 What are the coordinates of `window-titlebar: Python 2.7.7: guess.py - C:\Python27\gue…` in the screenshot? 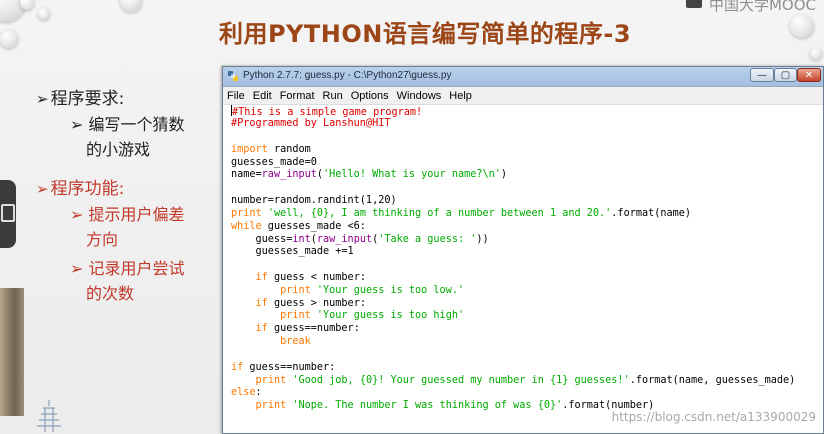 It's located at (523, 77).